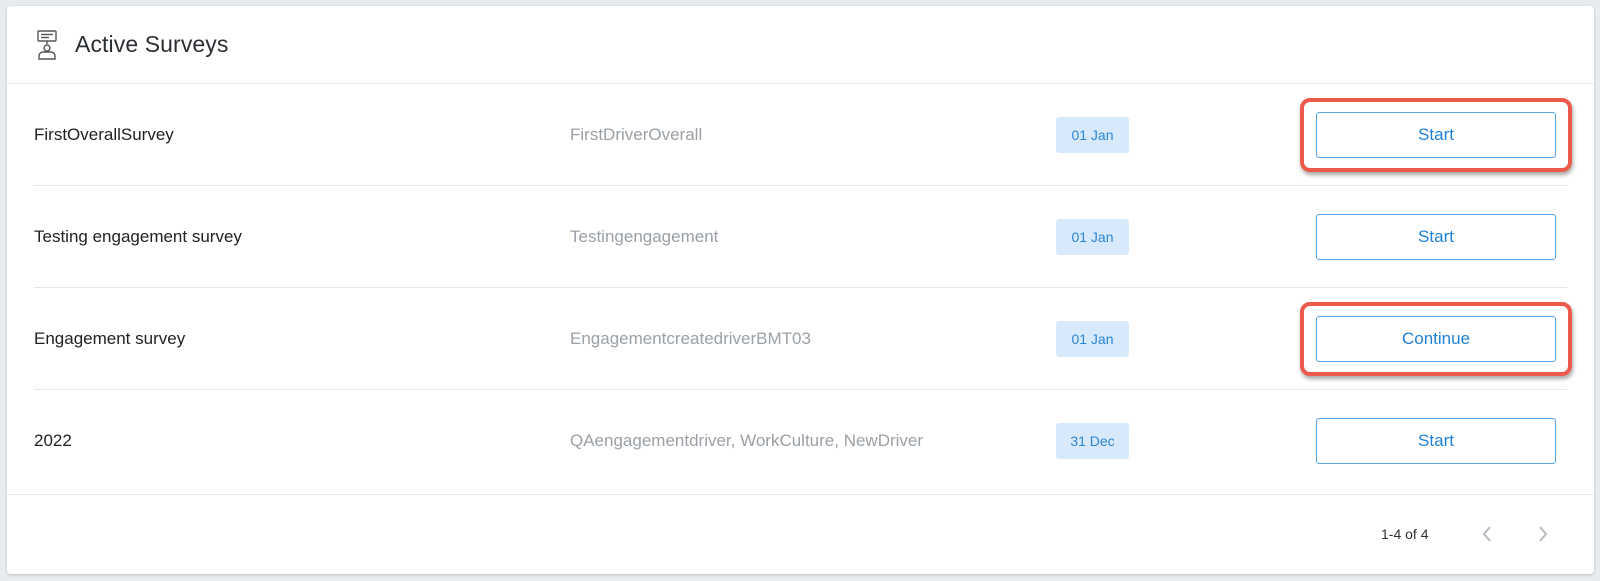 Image resolution: width=1600 pixels, height=581 pixels. Describe the element at coordinates (644, 236) in the screenshot. I see `survey-drivers: Testingengagement` at that location.